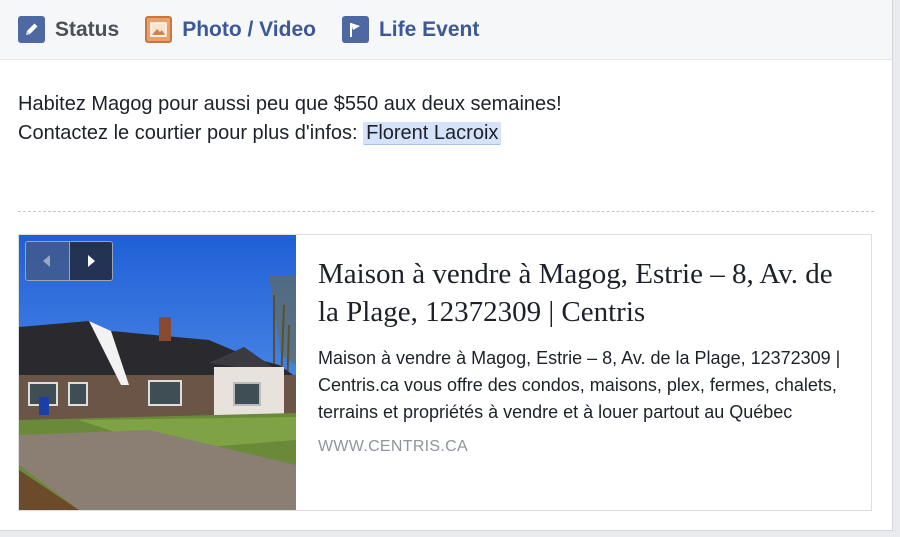  Describe the element at coordinates (159, 29) in the screenshot. I see `photo-icon` at that location.